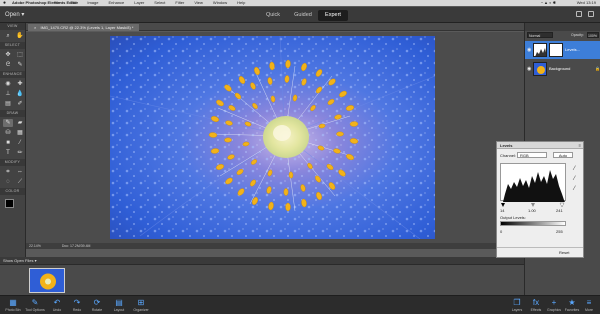 The width and height of the screenshot is (600, 314). What do you see at coordinates (540, 35) in the screenshot?
I see `blend-mode-select: Normal` at bounding box center [540, 35].